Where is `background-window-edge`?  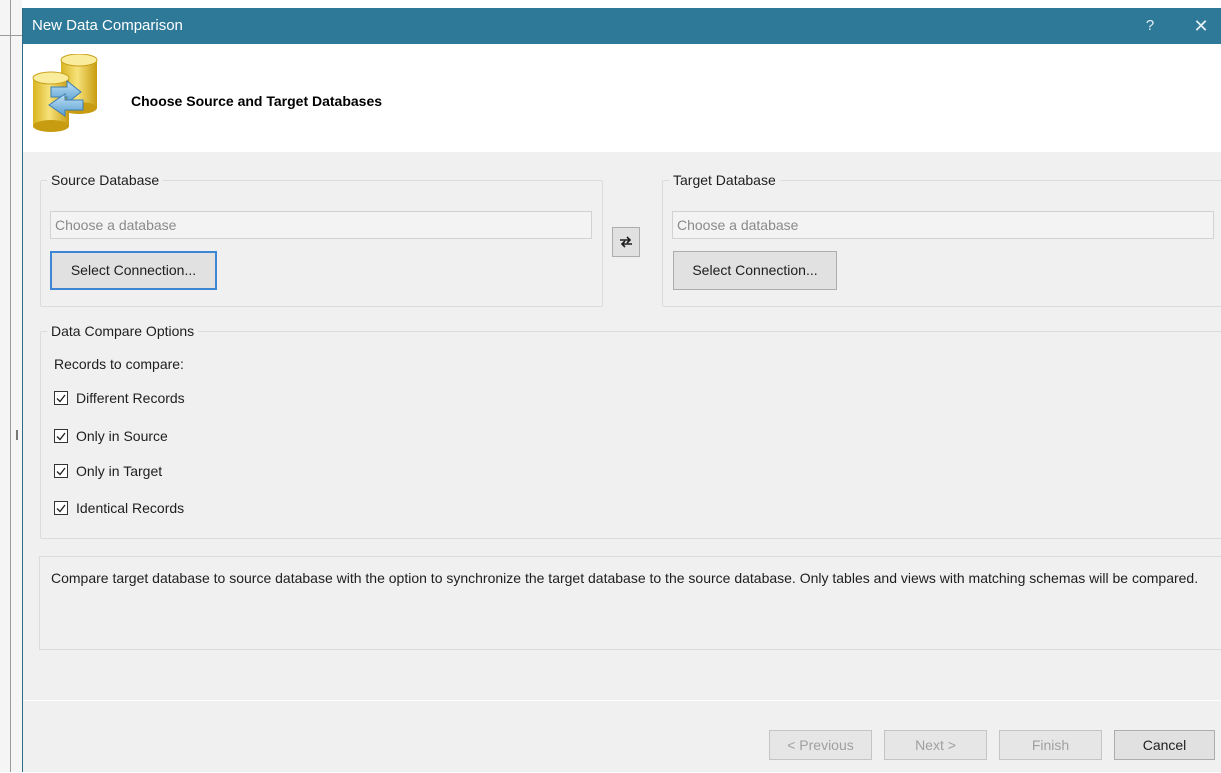 background-window-edge is located at coordinates (11, 386).